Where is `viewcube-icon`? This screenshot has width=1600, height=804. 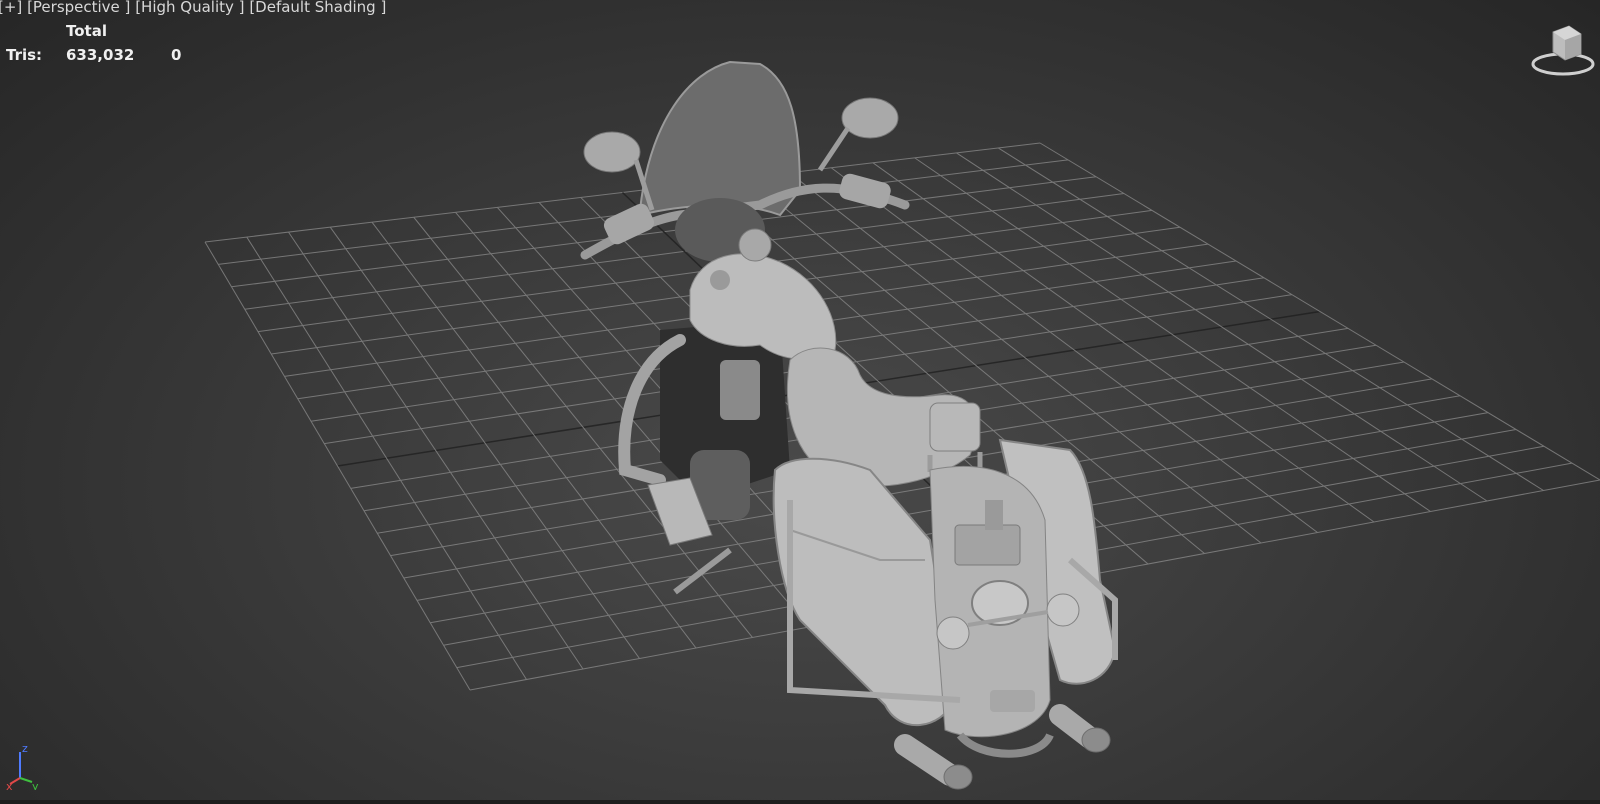
viewcube-icon is located at coordinates (1560, 50).